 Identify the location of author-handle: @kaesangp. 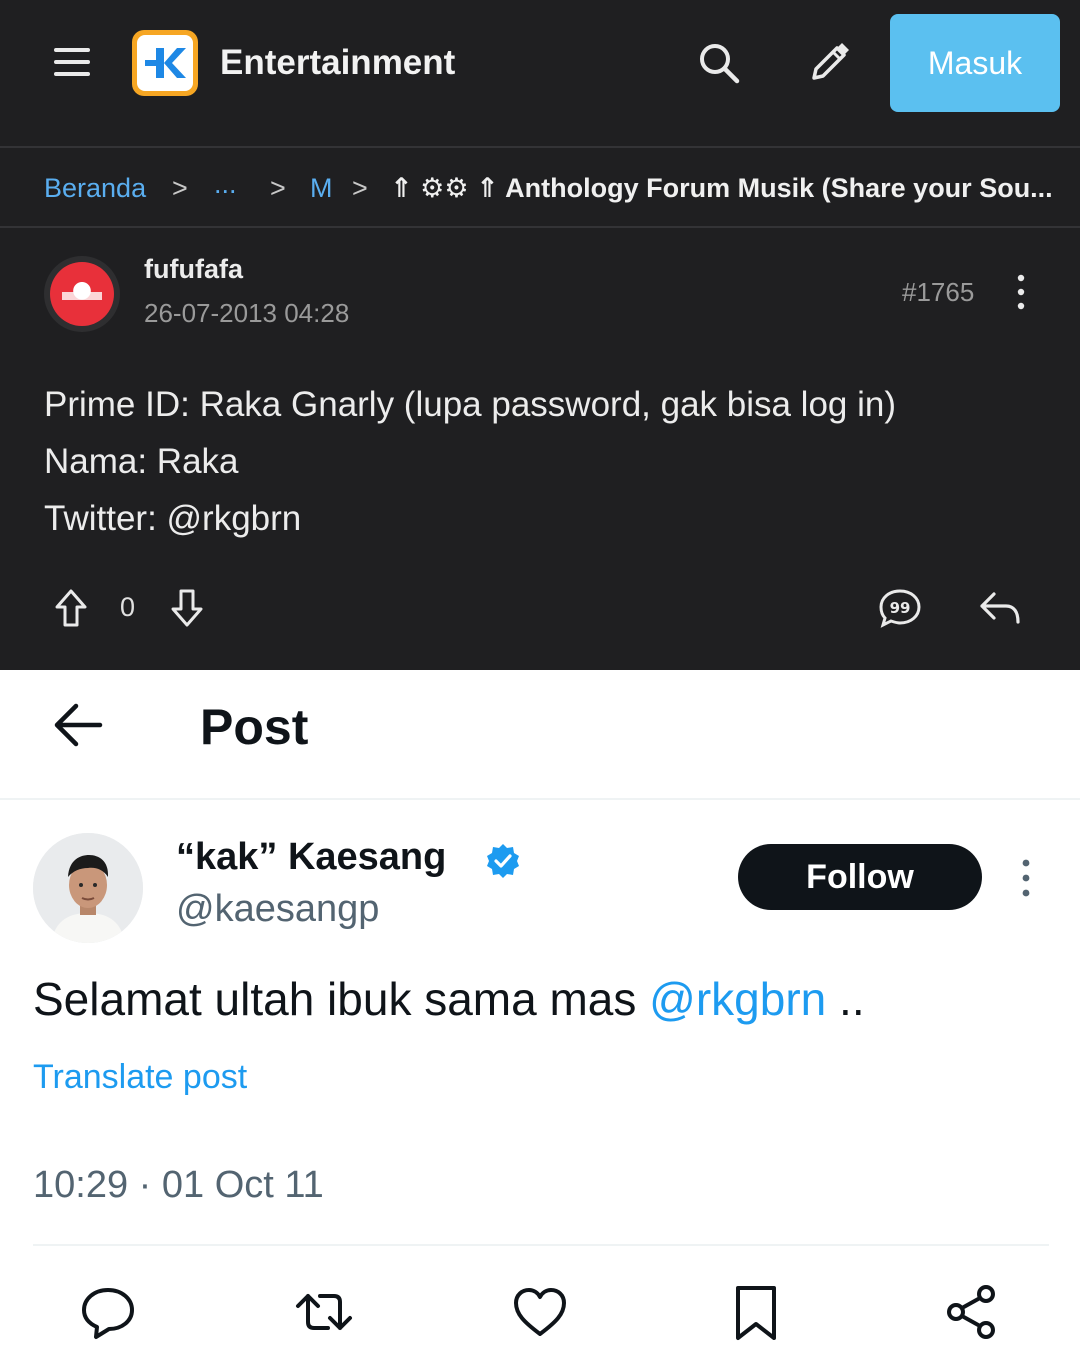
(277, 909).